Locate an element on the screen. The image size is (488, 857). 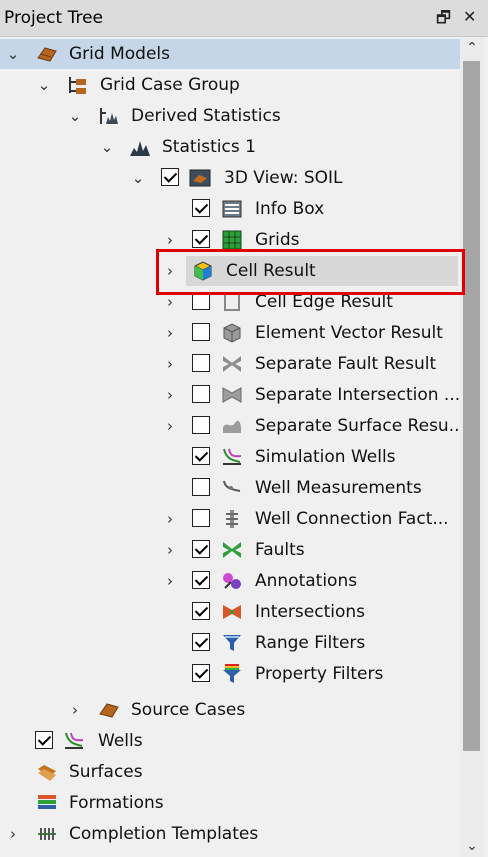
tree-item-statistics-1: ⌄ Statistics 1 is located at coordinates (230, 147).